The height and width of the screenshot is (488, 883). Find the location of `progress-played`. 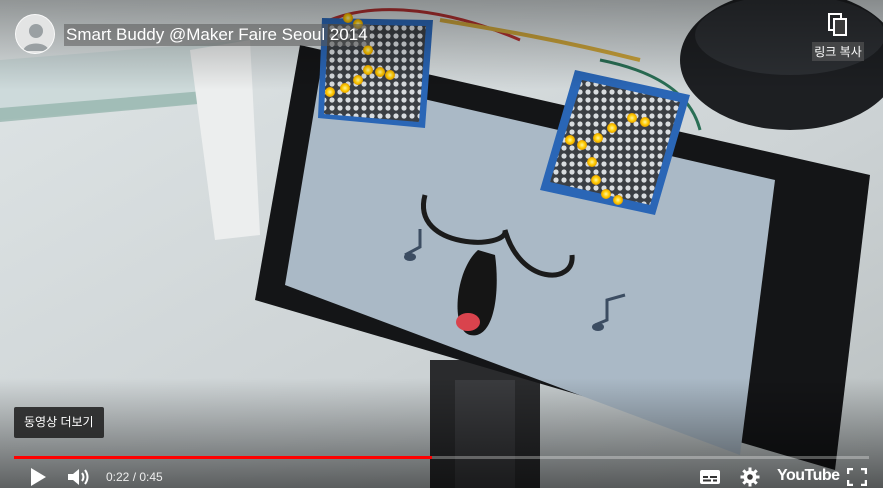

progress-played is located at coordinates (223, 457).